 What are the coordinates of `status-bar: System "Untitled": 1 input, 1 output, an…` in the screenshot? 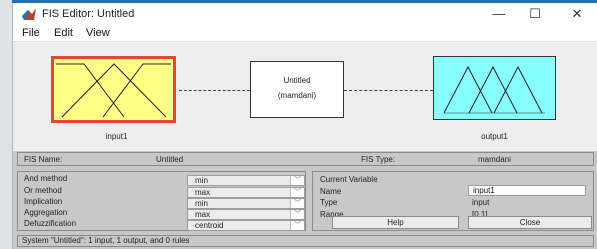 It's located at (305, 241).